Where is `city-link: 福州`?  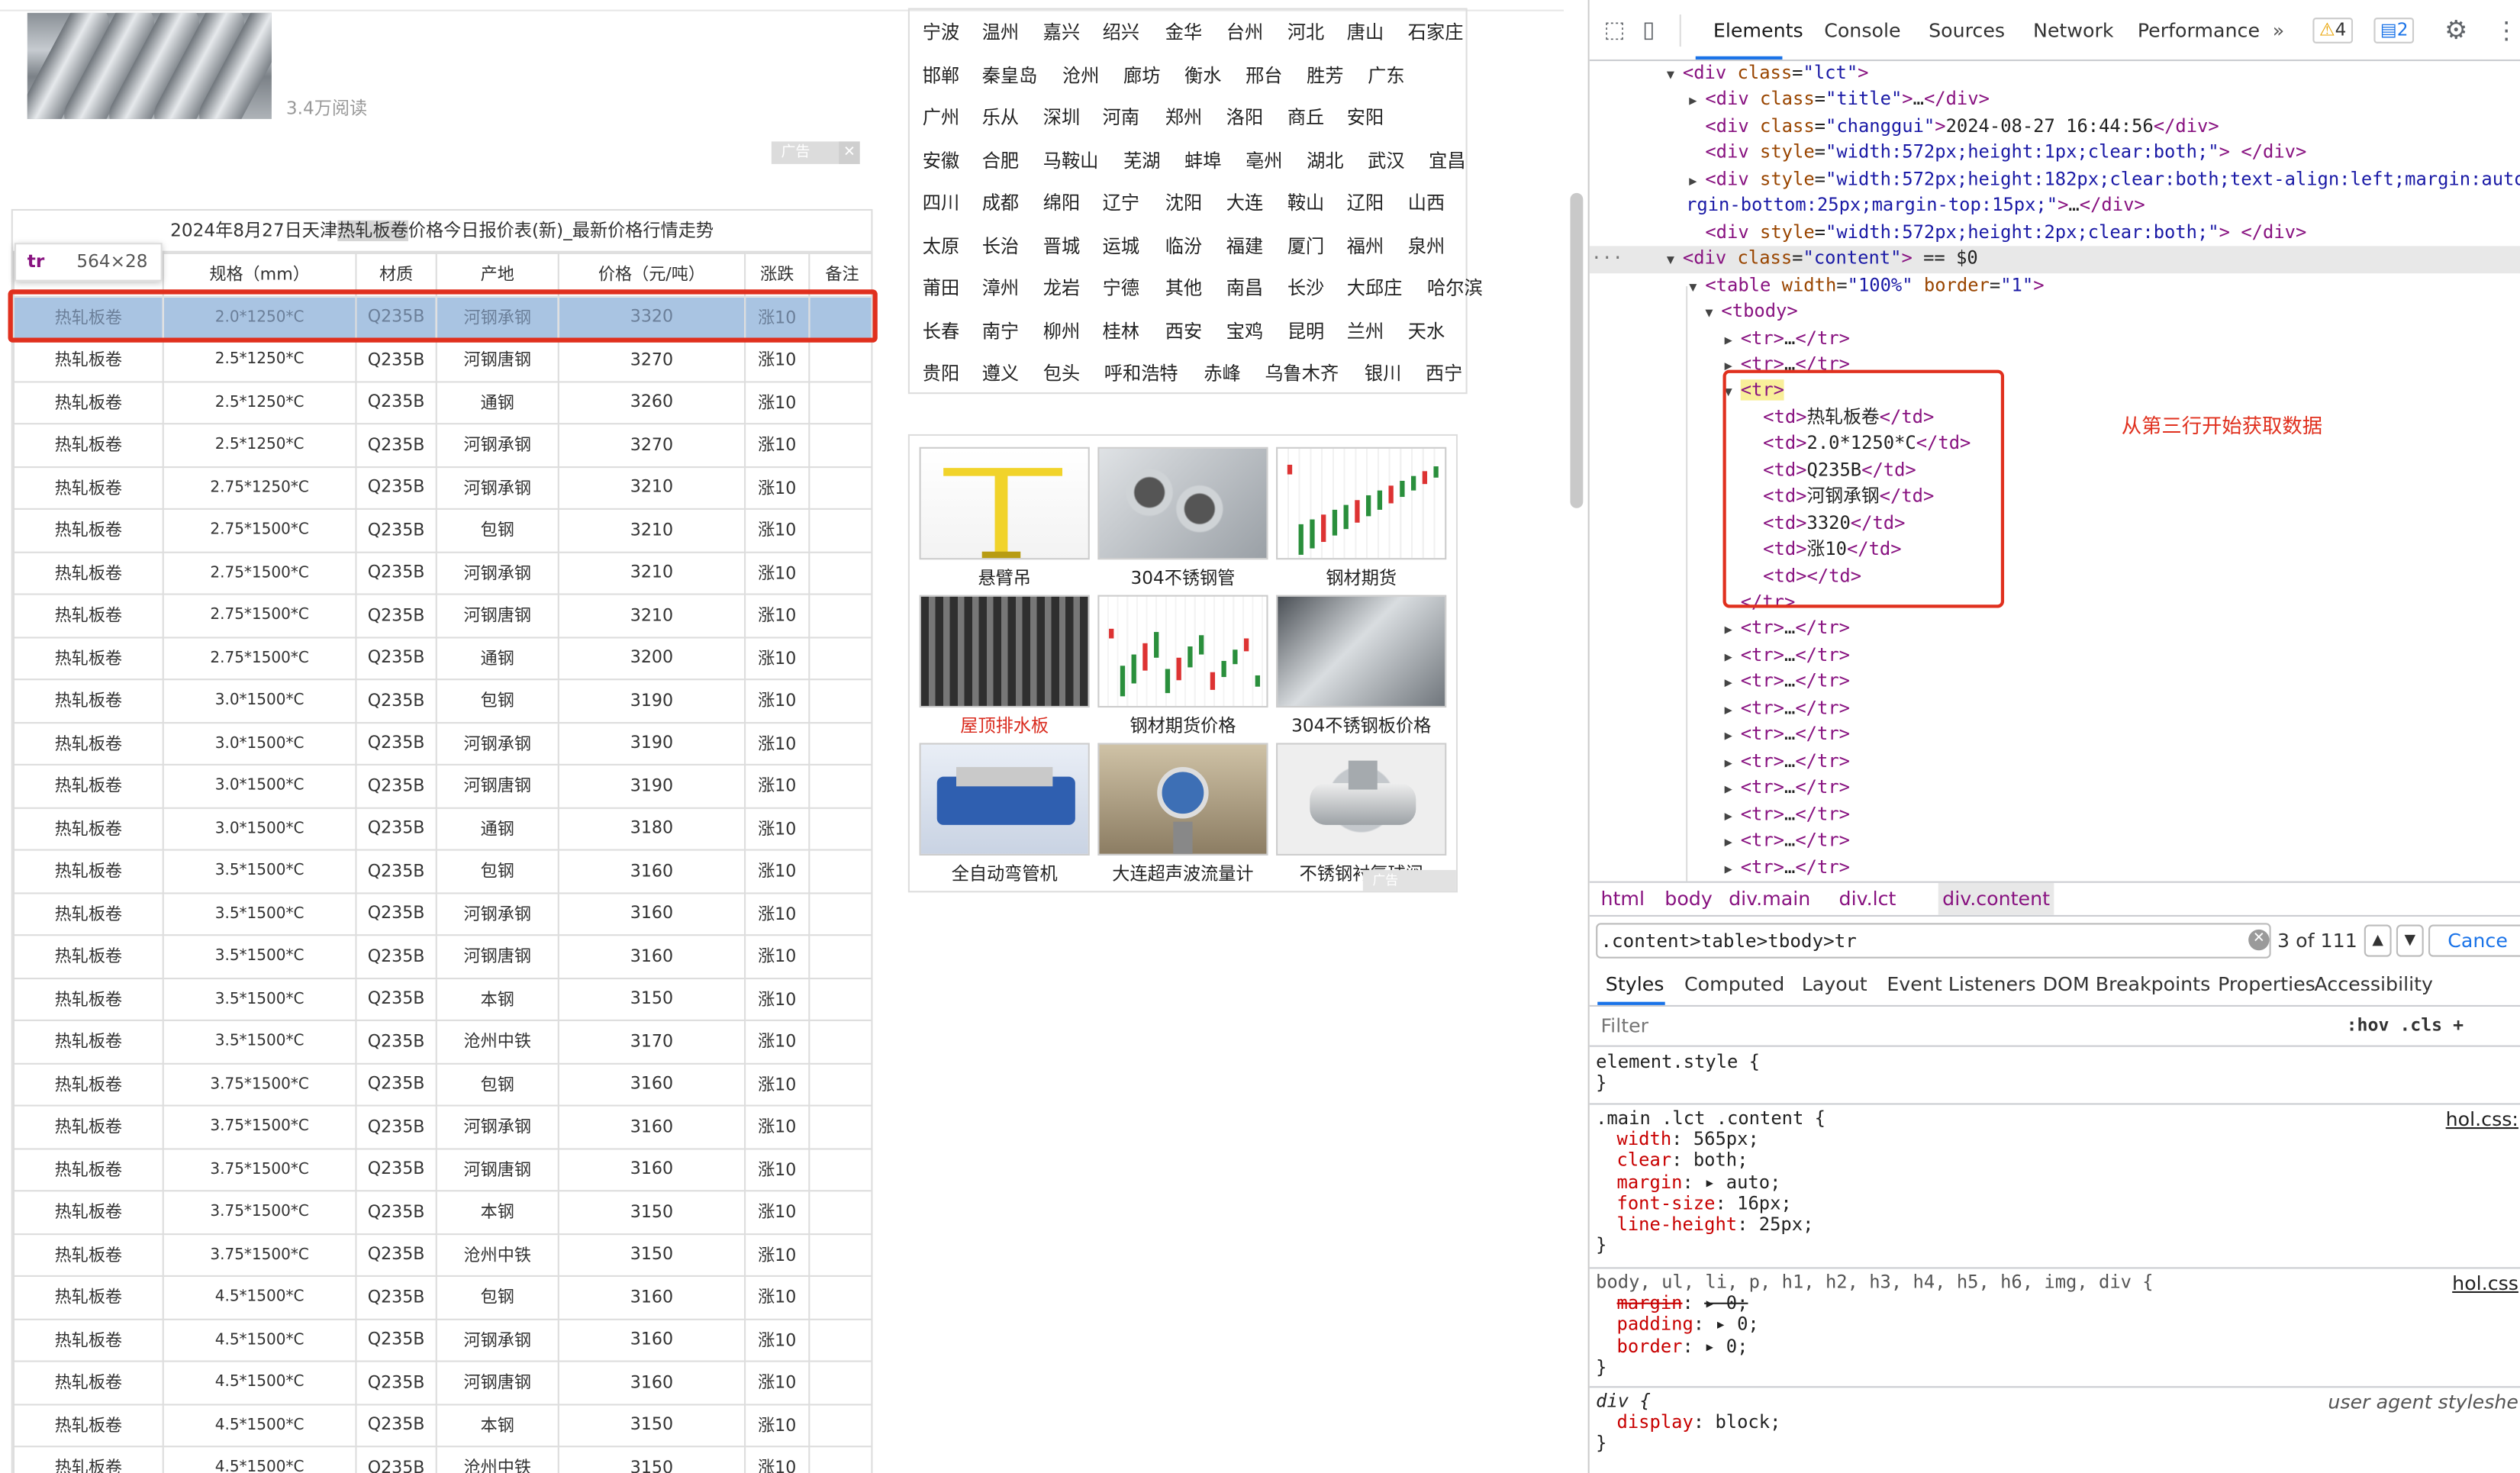 city-link: 福州 is located at coordinates (1365, 245).